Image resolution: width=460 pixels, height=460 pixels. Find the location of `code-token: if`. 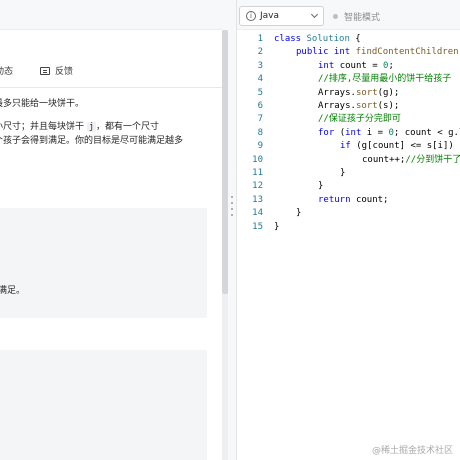

code-token: if is located at coordinates (348, 146).